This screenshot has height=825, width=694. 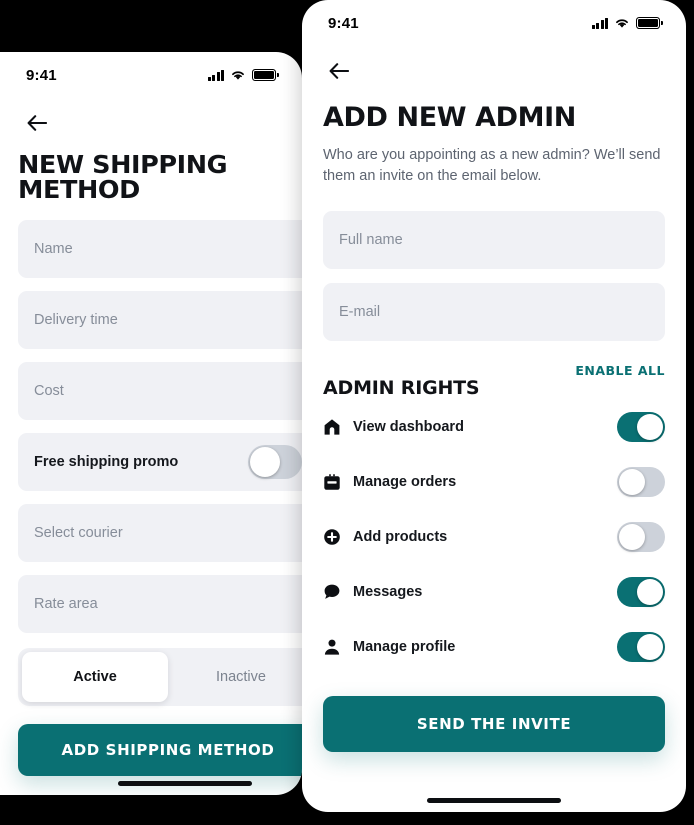 I want to click on email-input: E-mail, so click(x=494, y=312).